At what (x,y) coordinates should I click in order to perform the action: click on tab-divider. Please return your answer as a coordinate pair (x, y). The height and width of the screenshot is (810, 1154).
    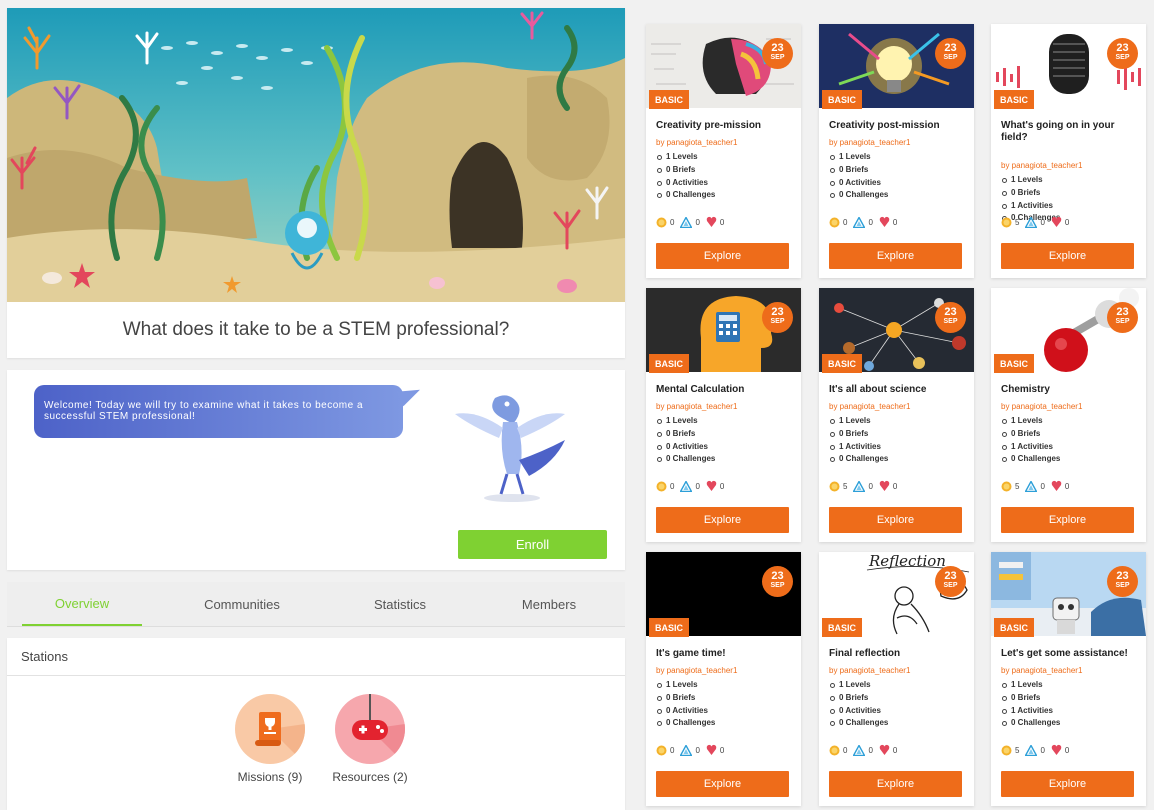
    Looking at the image, I should click on (316, 626).